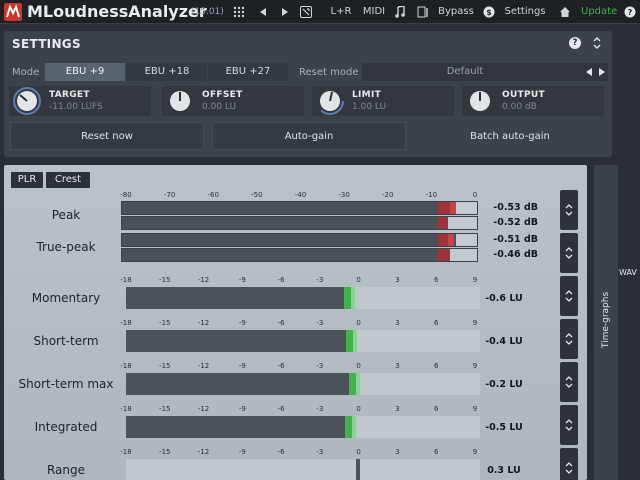 The height and width of the screenshot is (480, 640). I want to click on plr-button: PLR, so click(27, 180).